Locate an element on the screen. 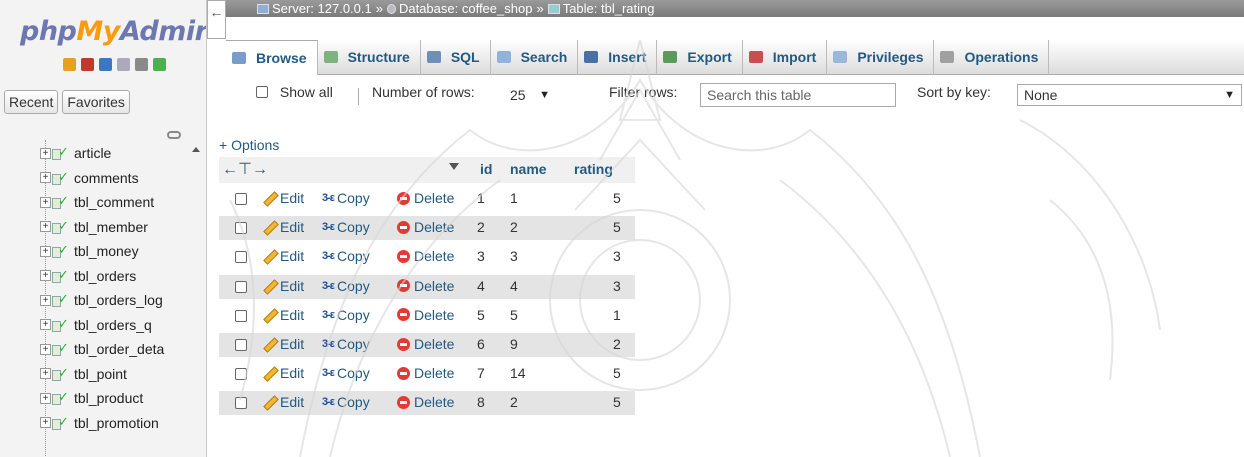 The height and width of the screenshot is (457, 1244). column-header-id: id is located at coordinates (486, 169).